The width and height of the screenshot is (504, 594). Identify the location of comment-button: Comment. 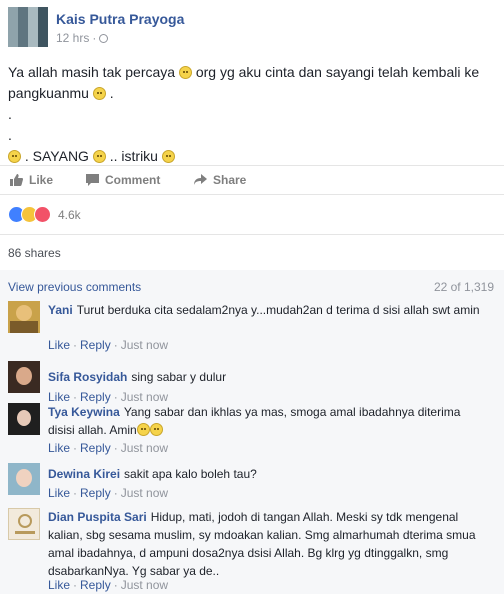
(123, 180).